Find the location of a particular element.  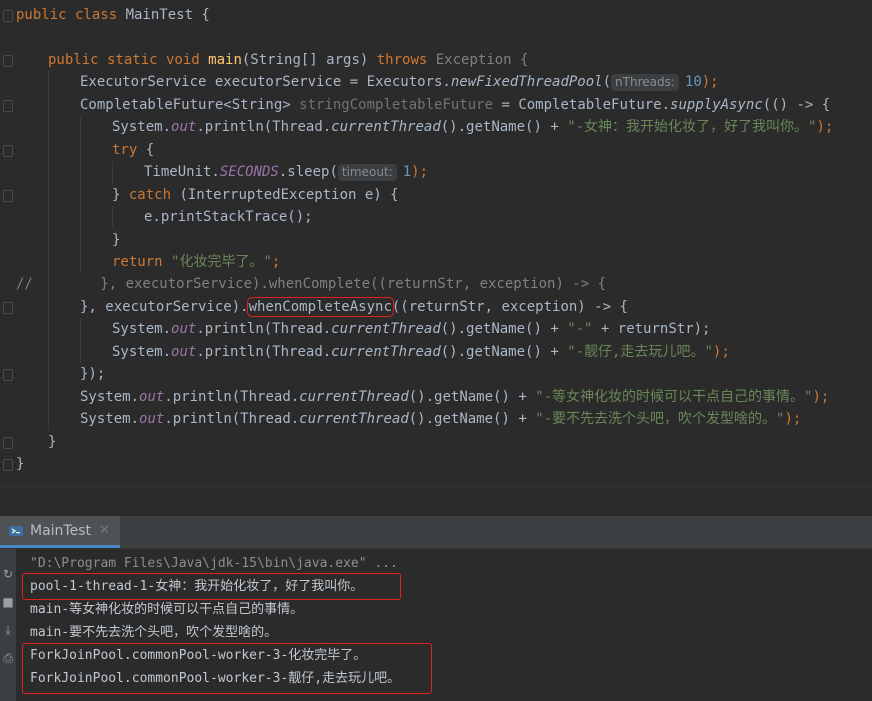

code-line: return "化妆完毕了。"; is located at coordinates (196, 262).